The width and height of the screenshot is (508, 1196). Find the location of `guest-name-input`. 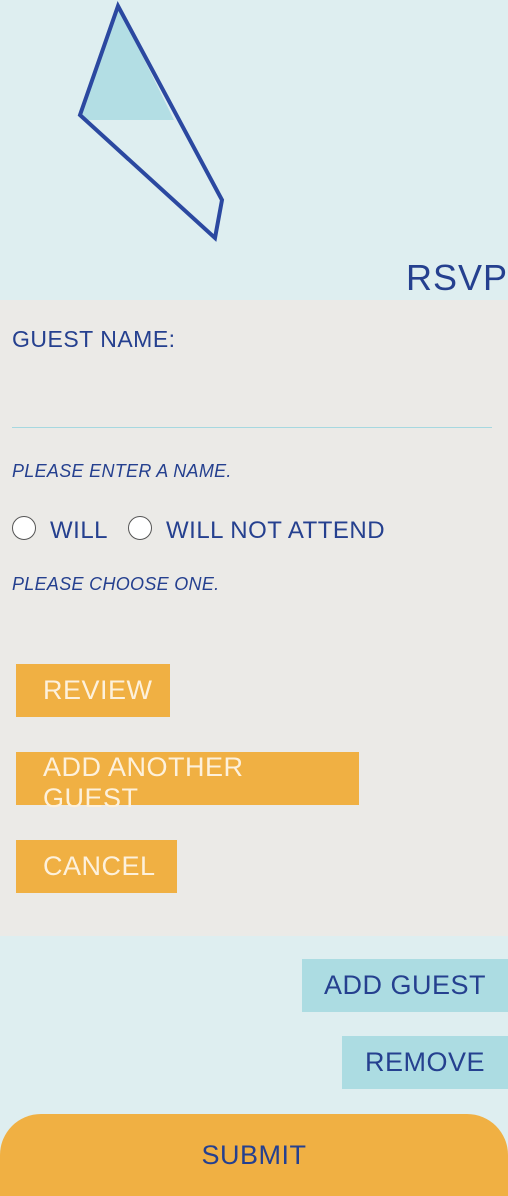

guest-name-input is located at coordinates (252, 404).